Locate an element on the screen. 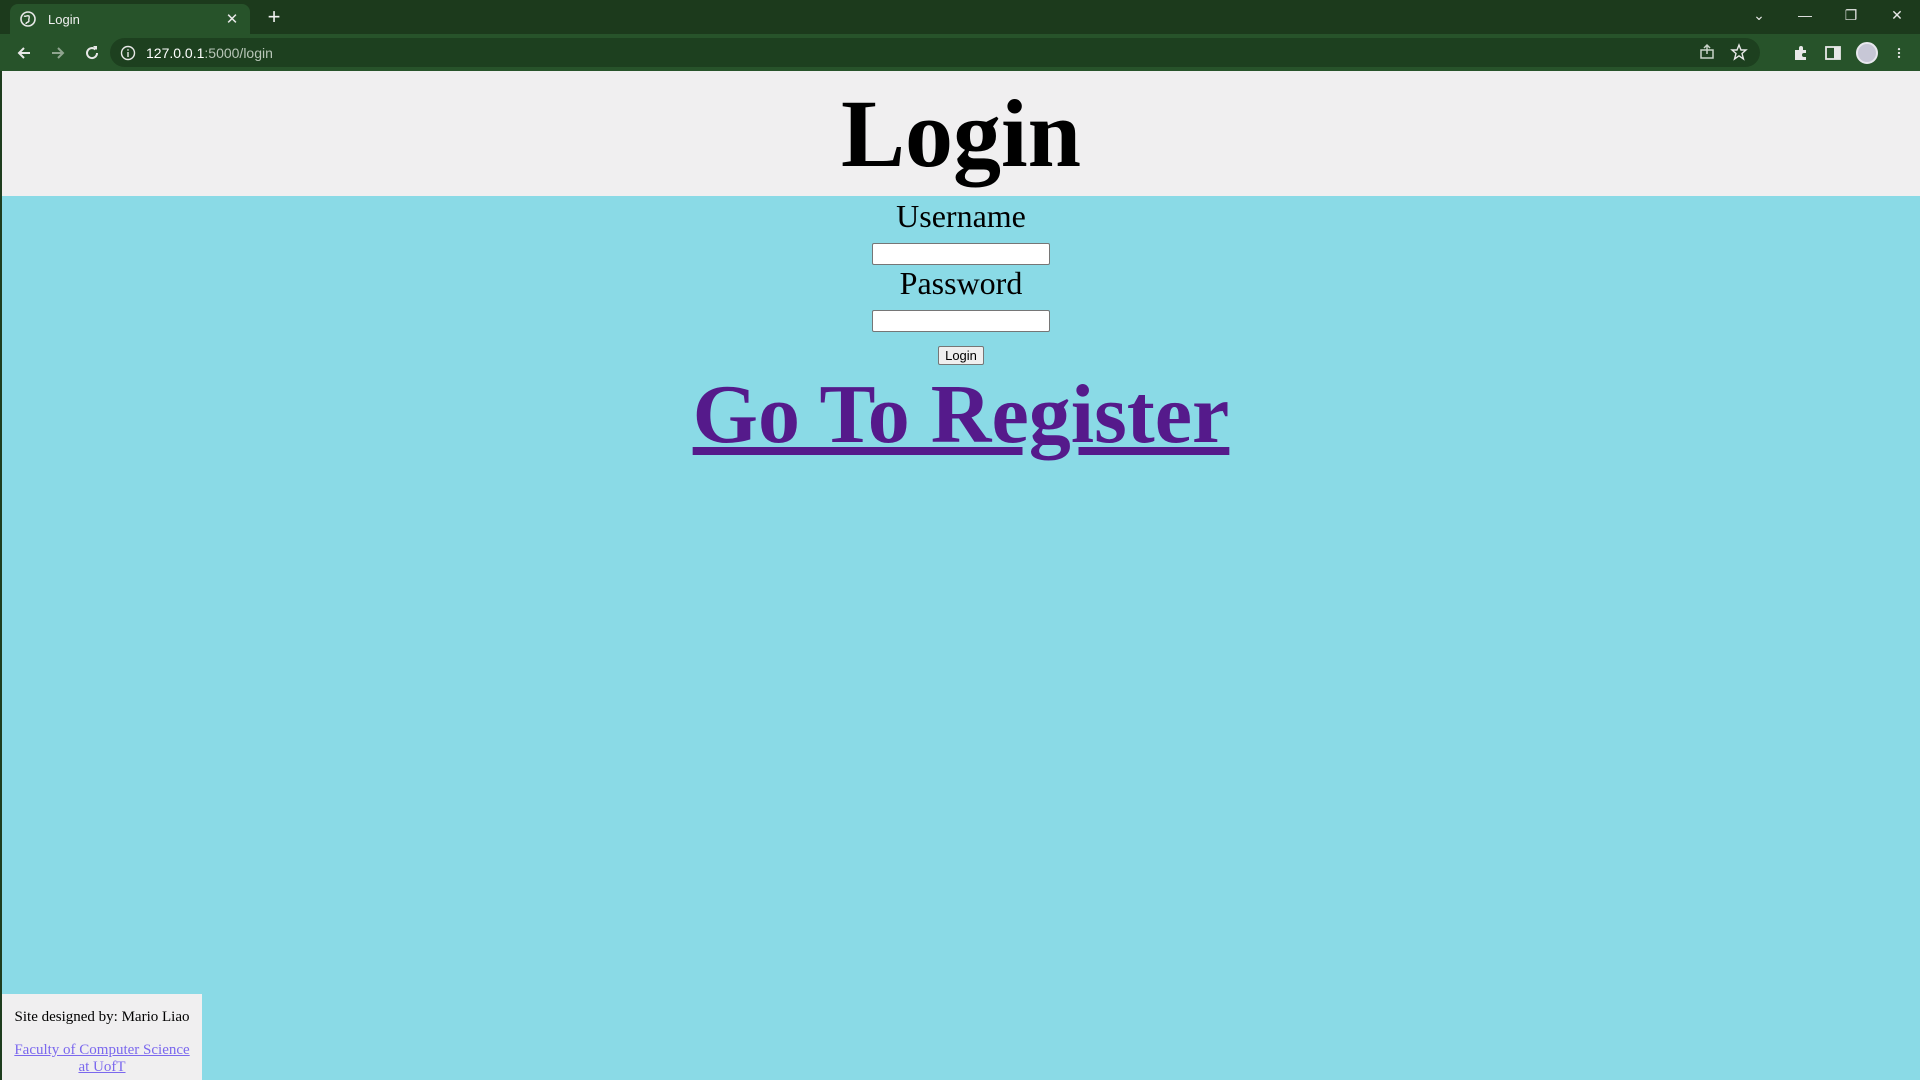 Image resolution: width=1920 pixels, height=1080 pixels. faculty-link: Faculty of Computer Science at UofT is located at coordinates (102, 1059).